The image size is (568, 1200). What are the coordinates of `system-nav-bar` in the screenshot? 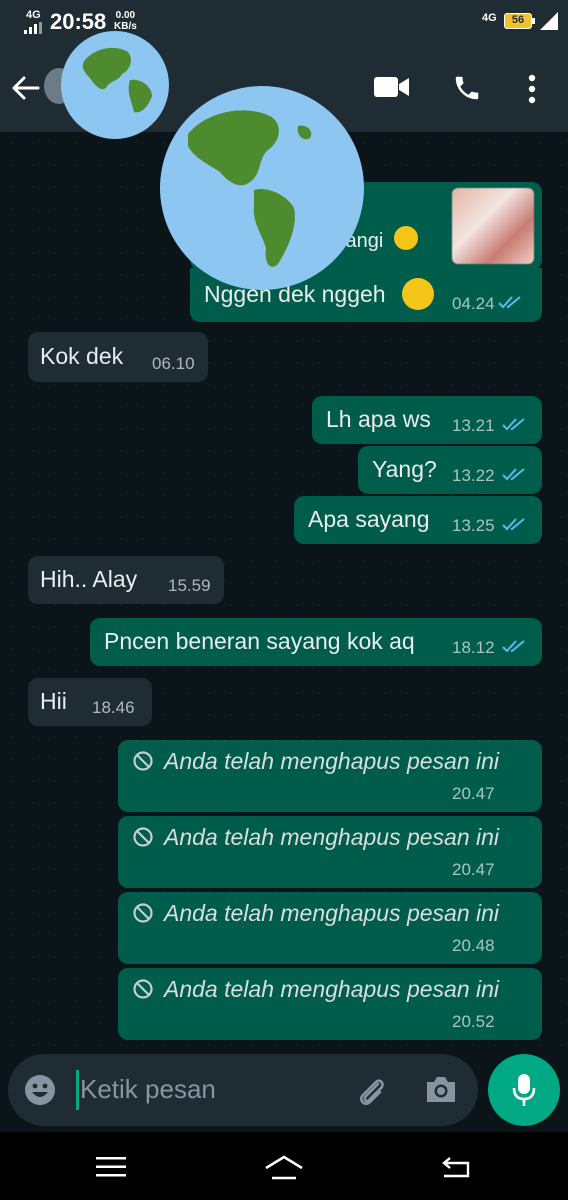 It's located at (284, 1166).